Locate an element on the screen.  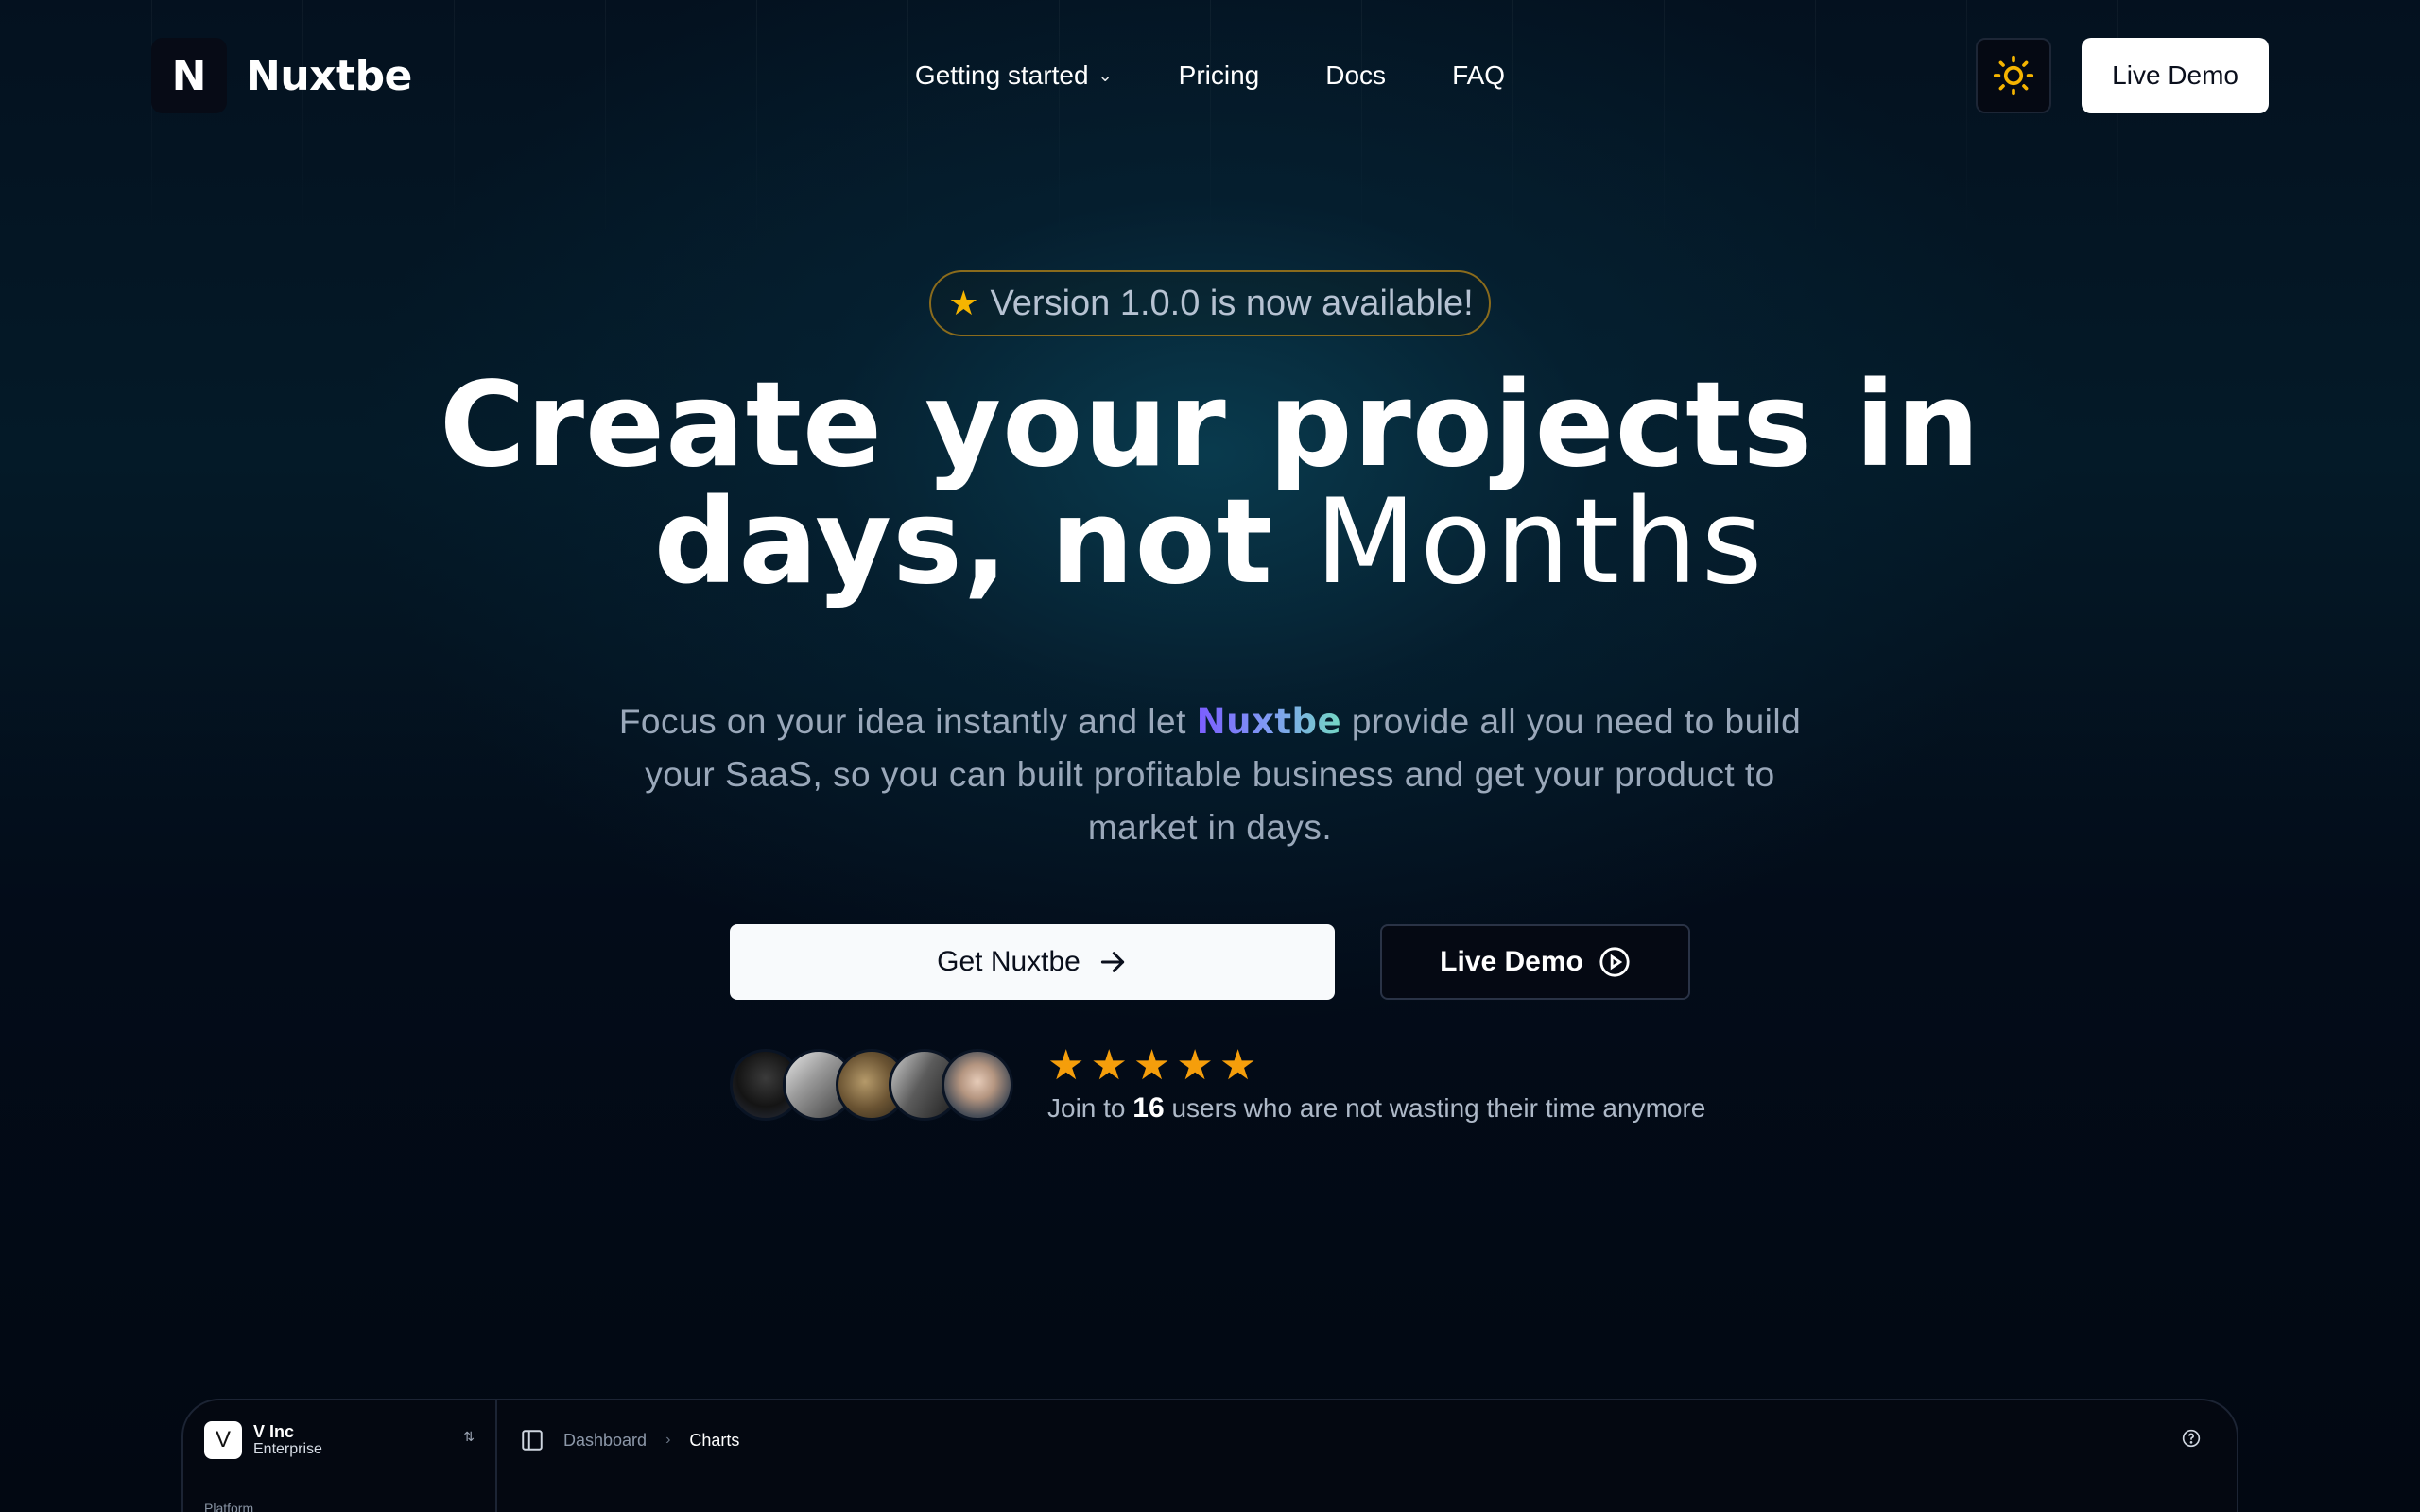
subtitle-text-before: Focus on your idea instantly and let is located at coordinates (902, 721).